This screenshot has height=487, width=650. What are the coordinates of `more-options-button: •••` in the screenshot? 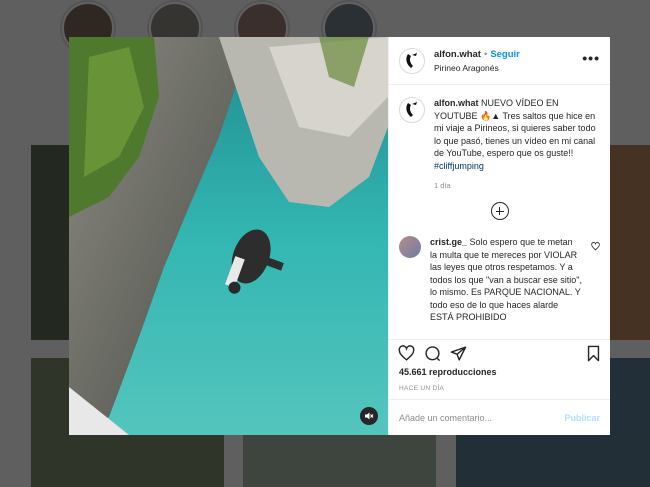 It's located at (591, 58).